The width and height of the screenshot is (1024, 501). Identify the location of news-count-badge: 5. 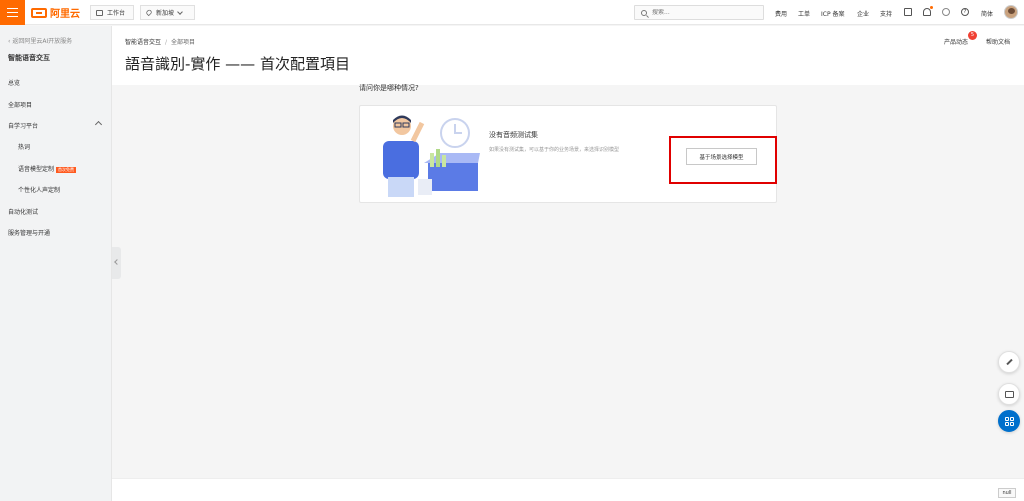
(972, 35).